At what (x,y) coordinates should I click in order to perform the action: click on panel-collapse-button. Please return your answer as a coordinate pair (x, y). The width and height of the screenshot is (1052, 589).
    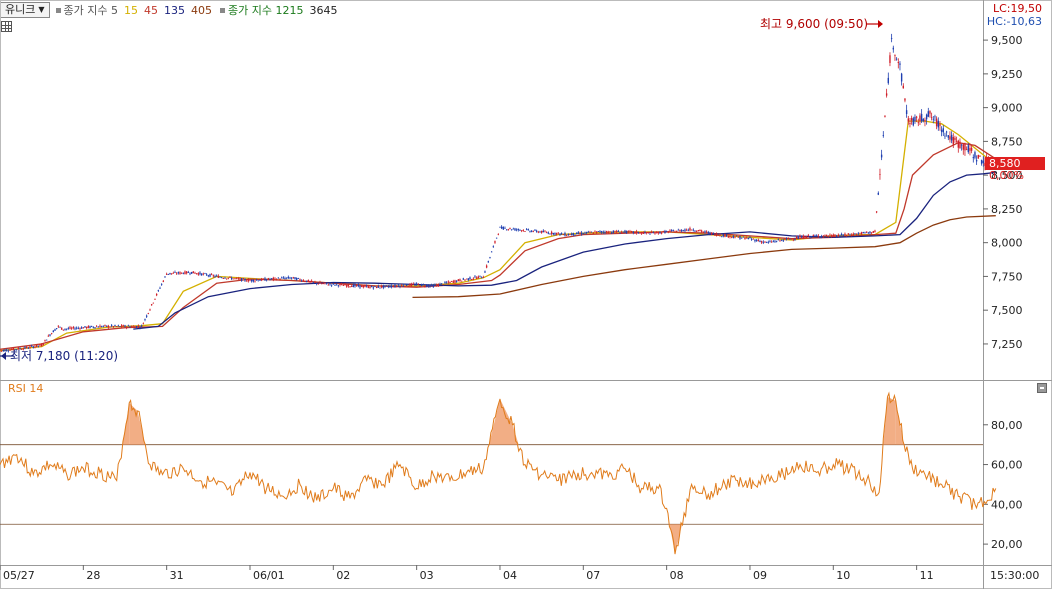
    Looking at the image, I should click on (1042, 388).